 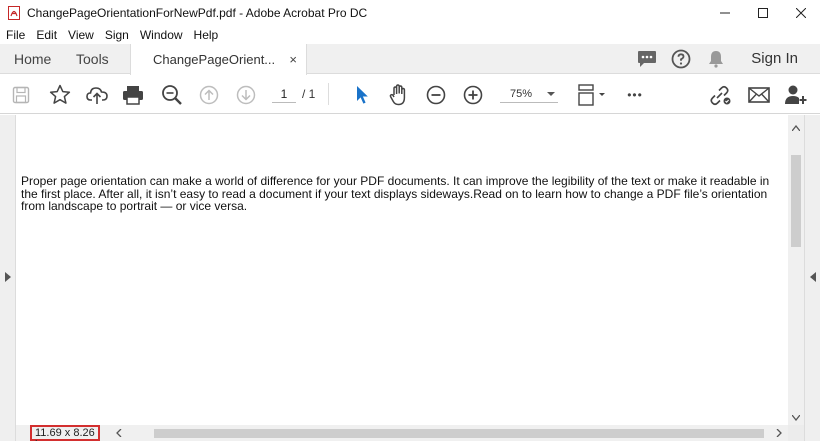 I want to click on email-icon, so click(x=759, y=94).